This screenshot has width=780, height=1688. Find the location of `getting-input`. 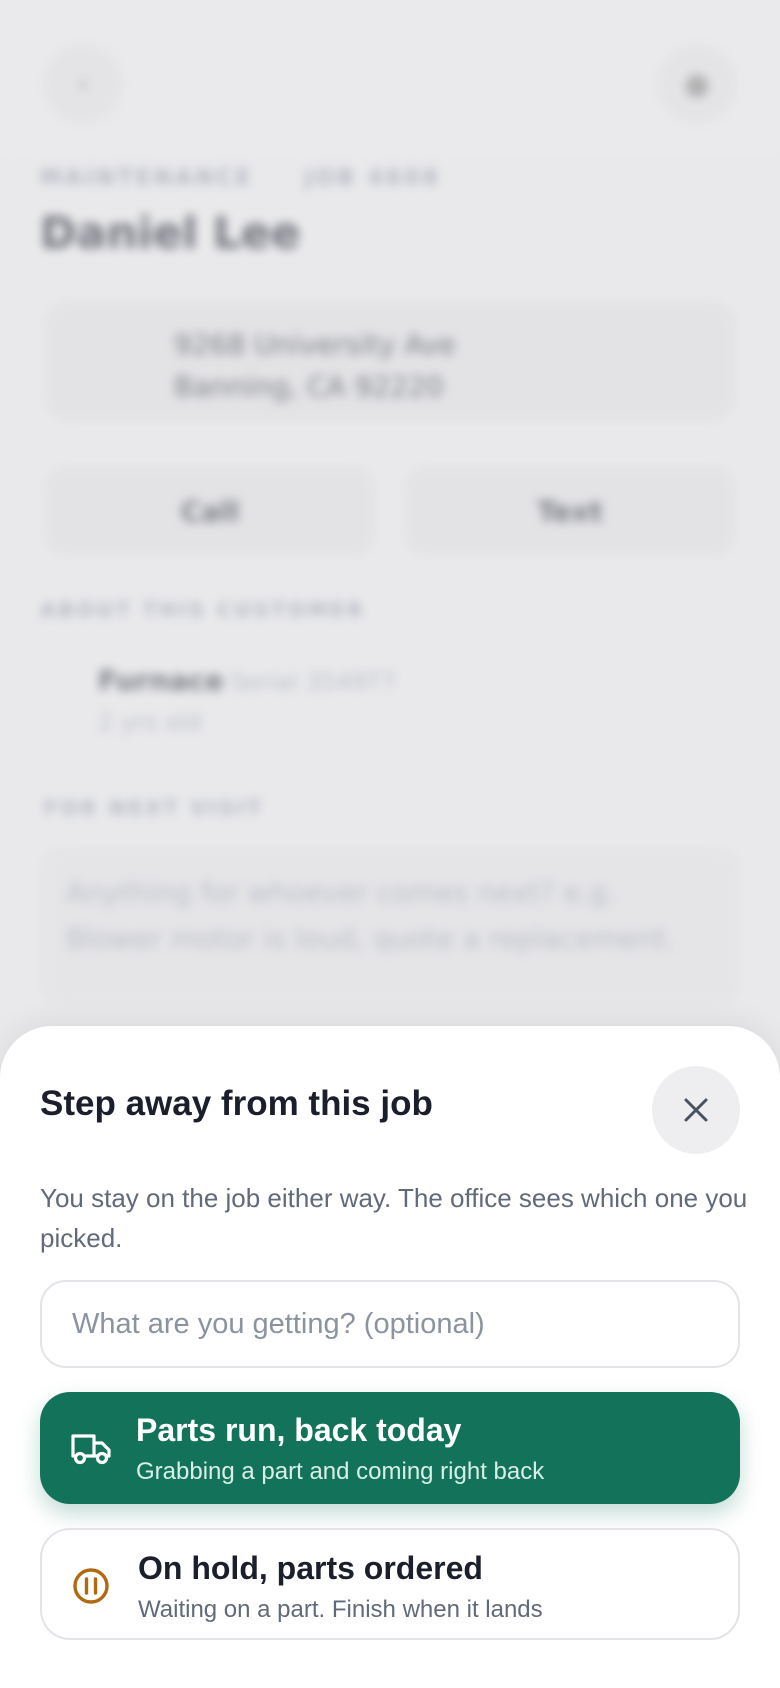

getting-input is located at coordinates (390, 1324).